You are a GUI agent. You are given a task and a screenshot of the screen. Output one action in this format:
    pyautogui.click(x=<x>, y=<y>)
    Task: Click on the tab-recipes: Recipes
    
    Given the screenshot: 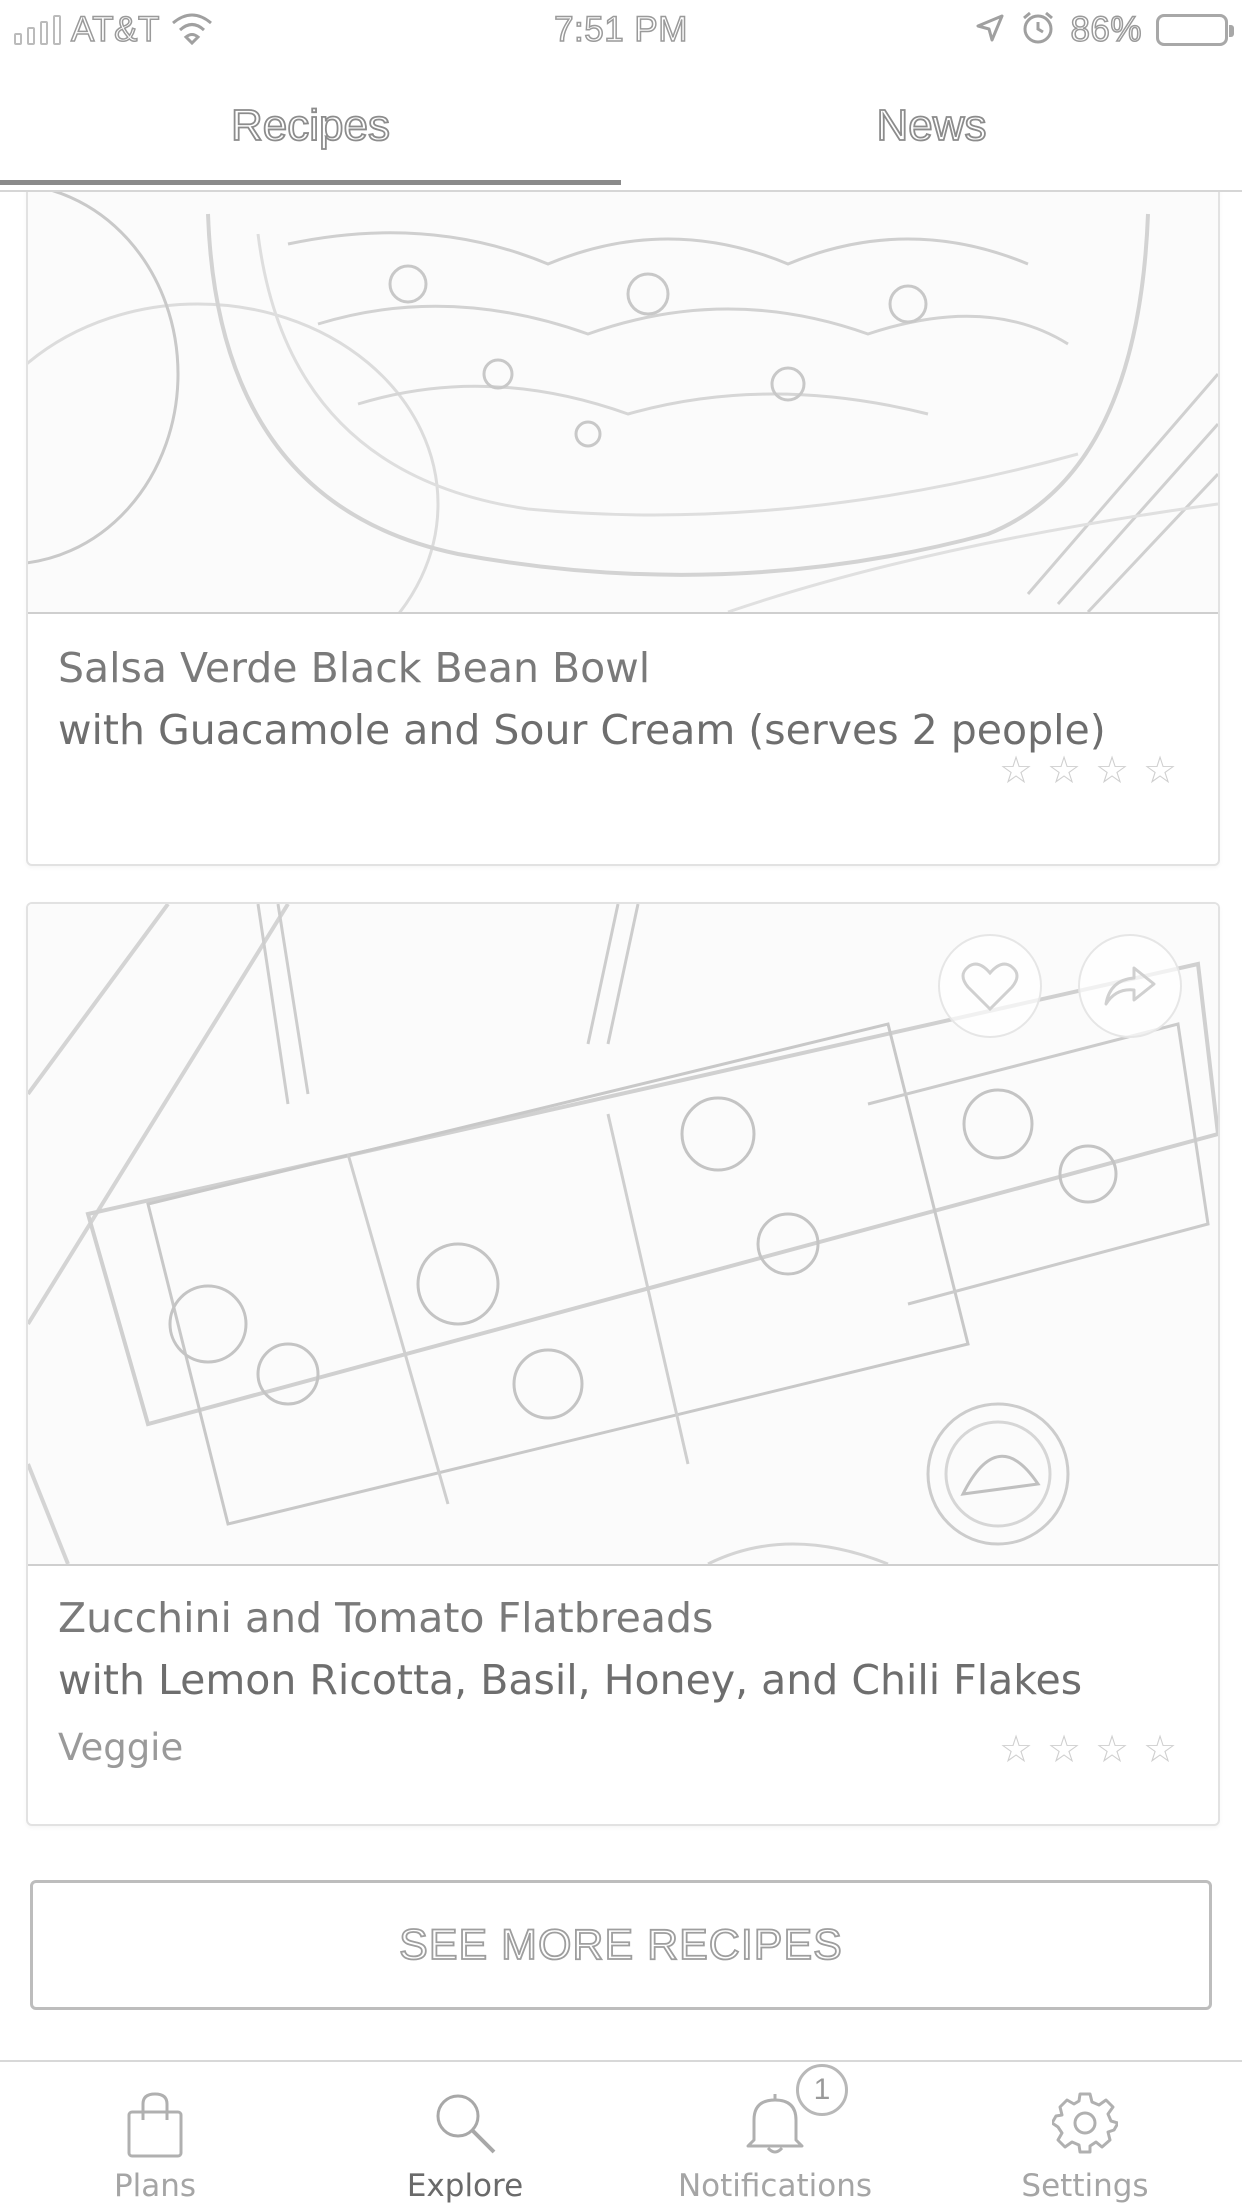 What is the action you would take?
    pyautogui.click(x=310, y=126)
    